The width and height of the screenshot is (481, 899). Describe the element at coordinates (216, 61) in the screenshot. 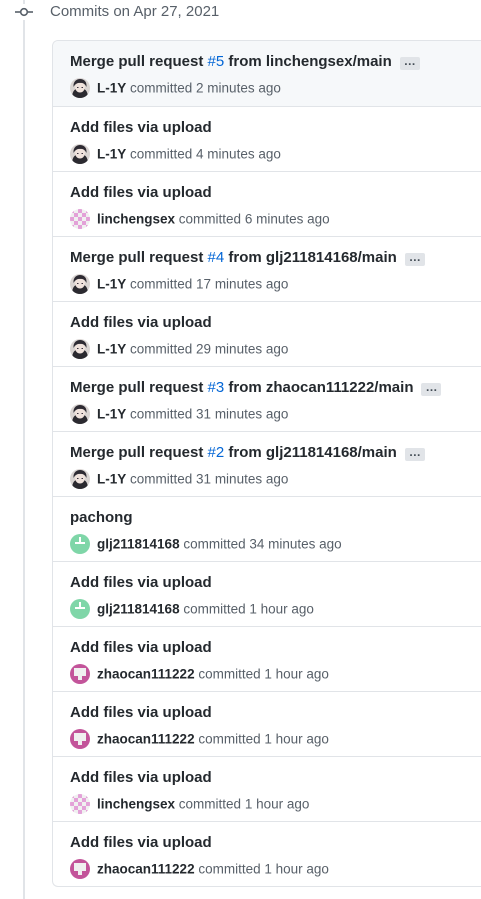

I see `pull-request-link: #5` at that location.